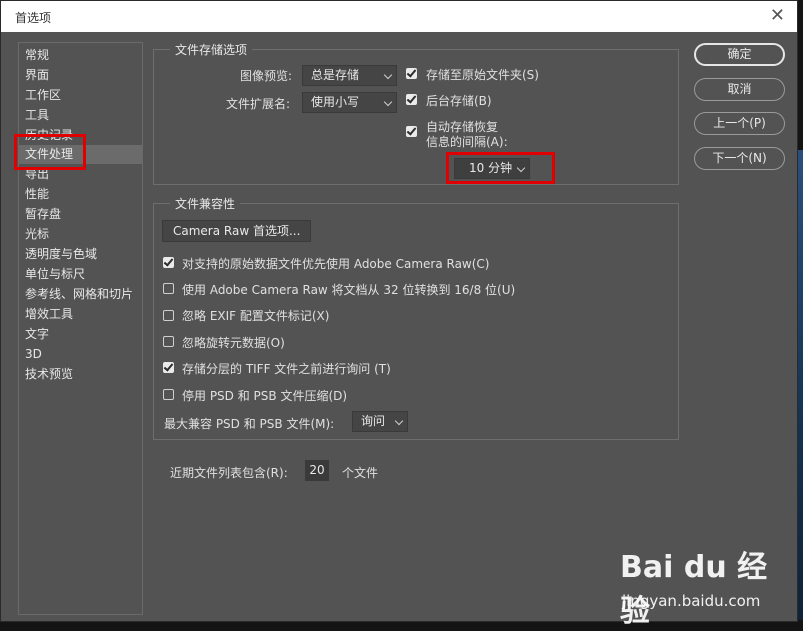 This screenshot has height=631, width=803. I want to click on disable-psd-compression-label: 停用 PSD 和 PSB 文件压缩(D), so click(265, 396).